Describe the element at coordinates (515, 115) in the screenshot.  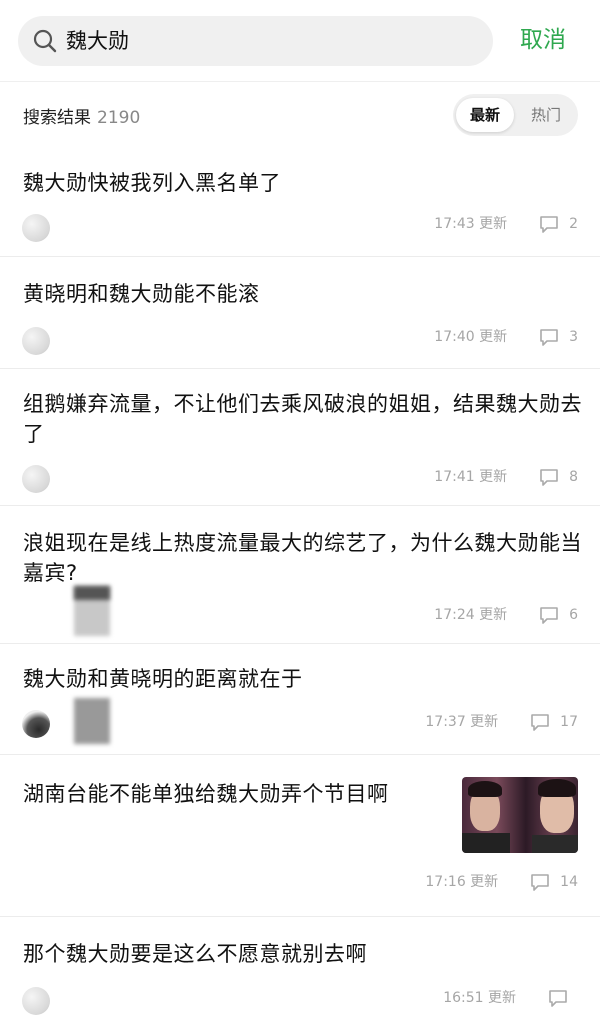
I see `sort-toggle: 最新 热门` at that location.